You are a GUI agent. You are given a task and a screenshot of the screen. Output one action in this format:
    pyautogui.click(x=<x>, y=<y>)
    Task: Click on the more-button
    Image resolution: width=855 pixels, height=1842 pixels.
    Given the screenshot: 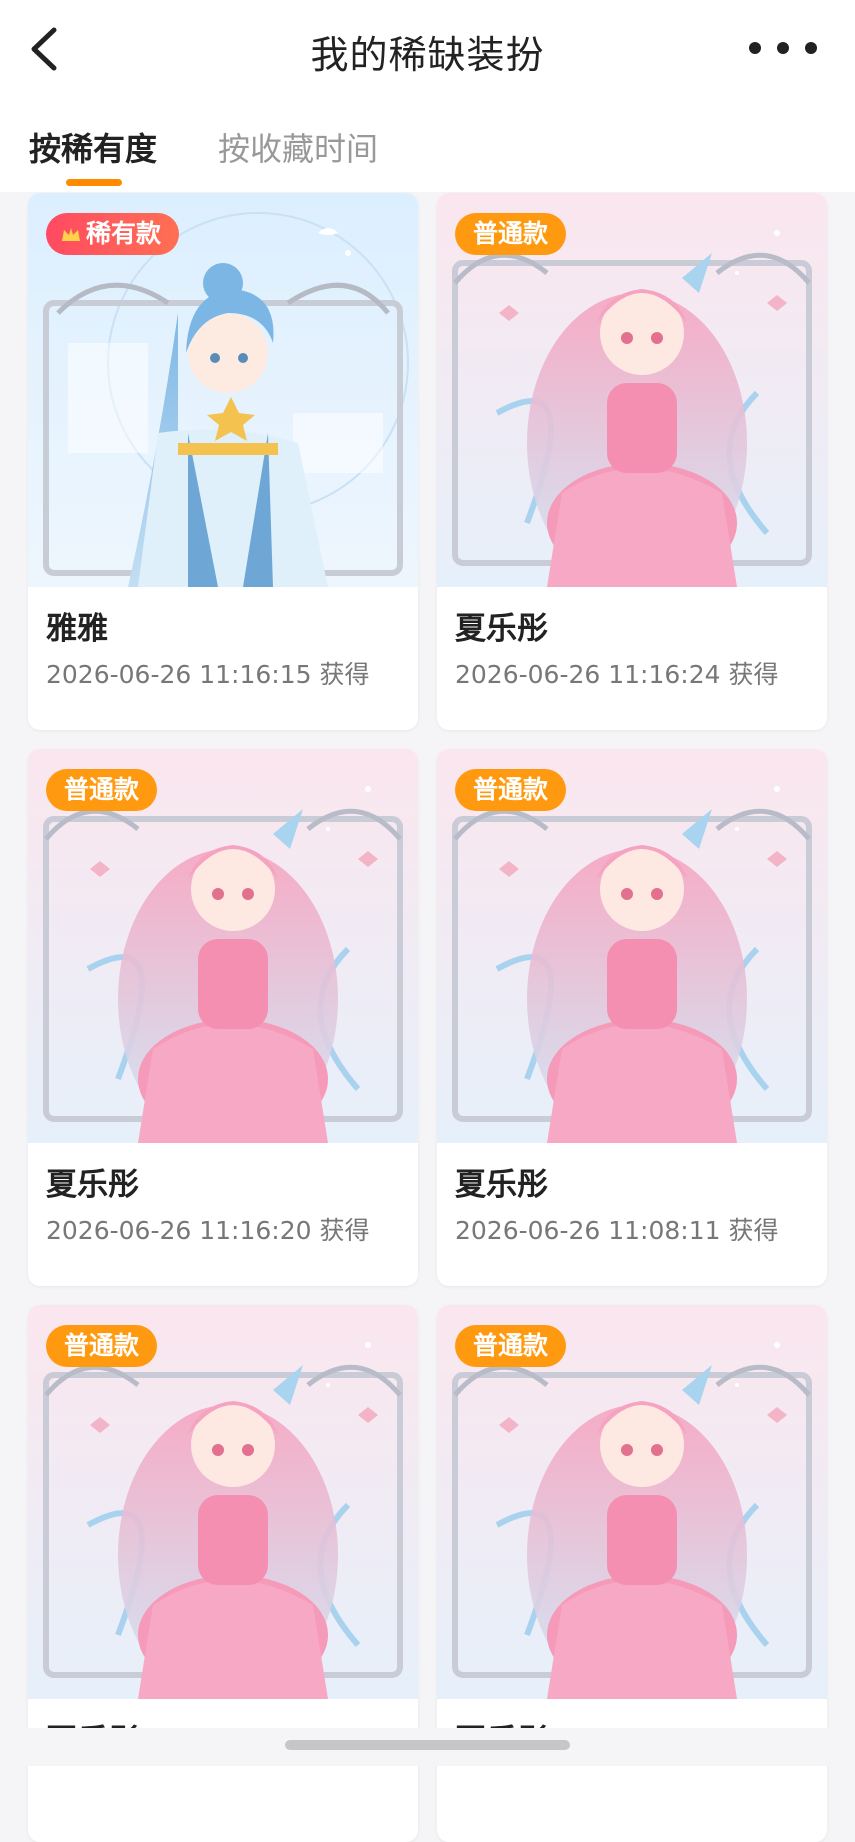 What is the action you would take?
    pyautogui.click(x=783, y=48)
    